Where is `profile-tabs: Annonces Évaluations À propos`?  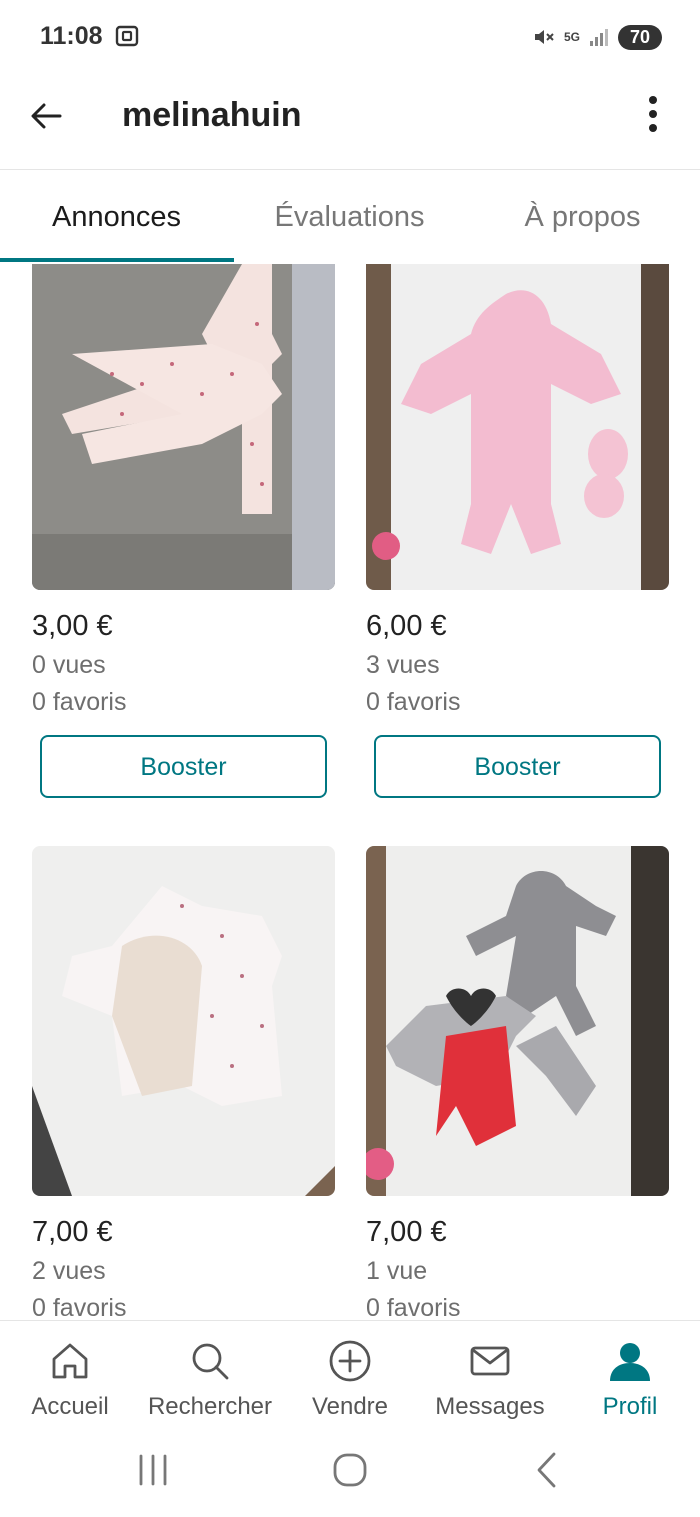 profile-tabs: Annonces Évaluations À propos is located at coordinates (350, 217).